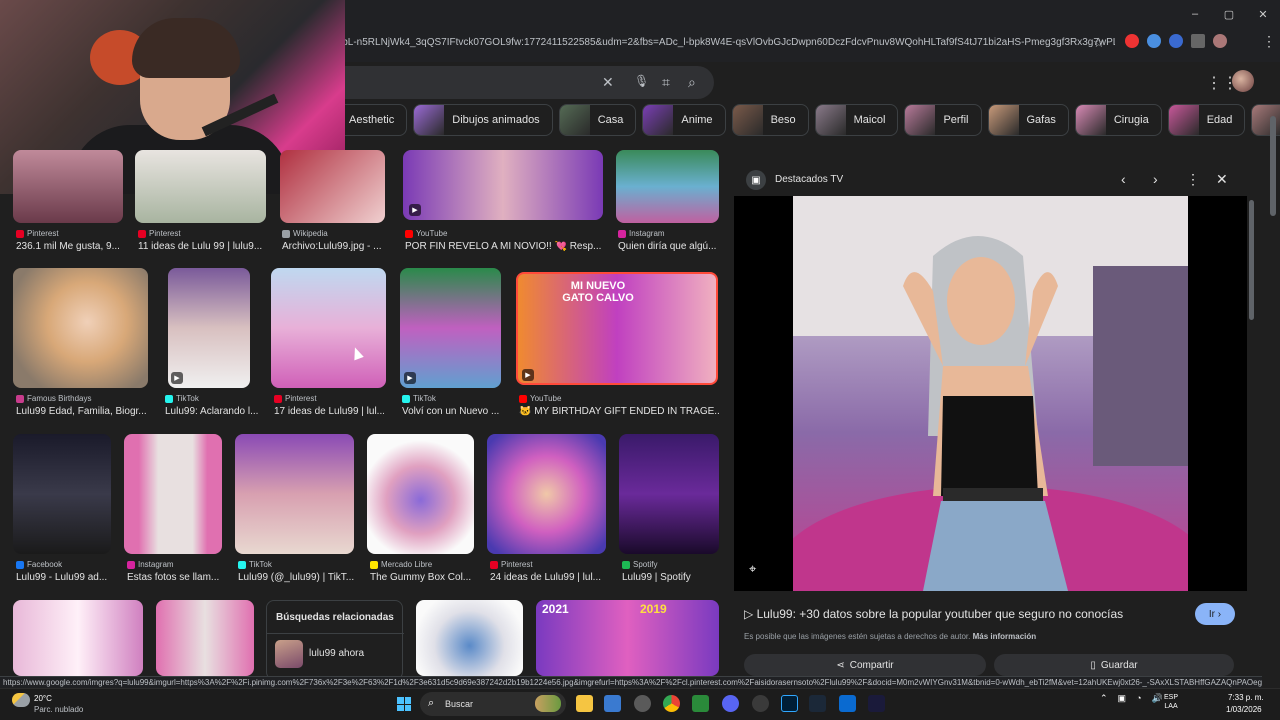  What do you see at coordinates (847, 703) in the screenshot?
I see `vpn-icon` at bounding box center [847, 703].